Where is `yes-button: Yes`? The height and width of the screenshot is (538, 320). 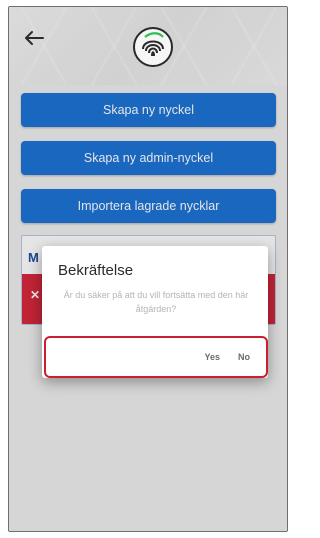 yes-button: Yes is located at coordinates (212, 357).